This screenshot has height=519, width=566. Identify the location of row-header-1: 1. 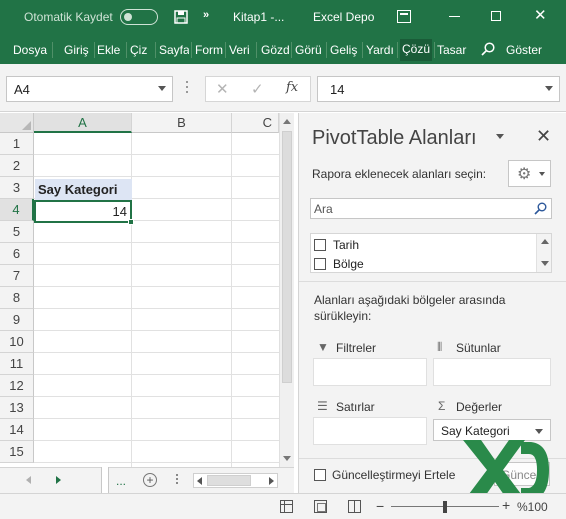
(17, 144).